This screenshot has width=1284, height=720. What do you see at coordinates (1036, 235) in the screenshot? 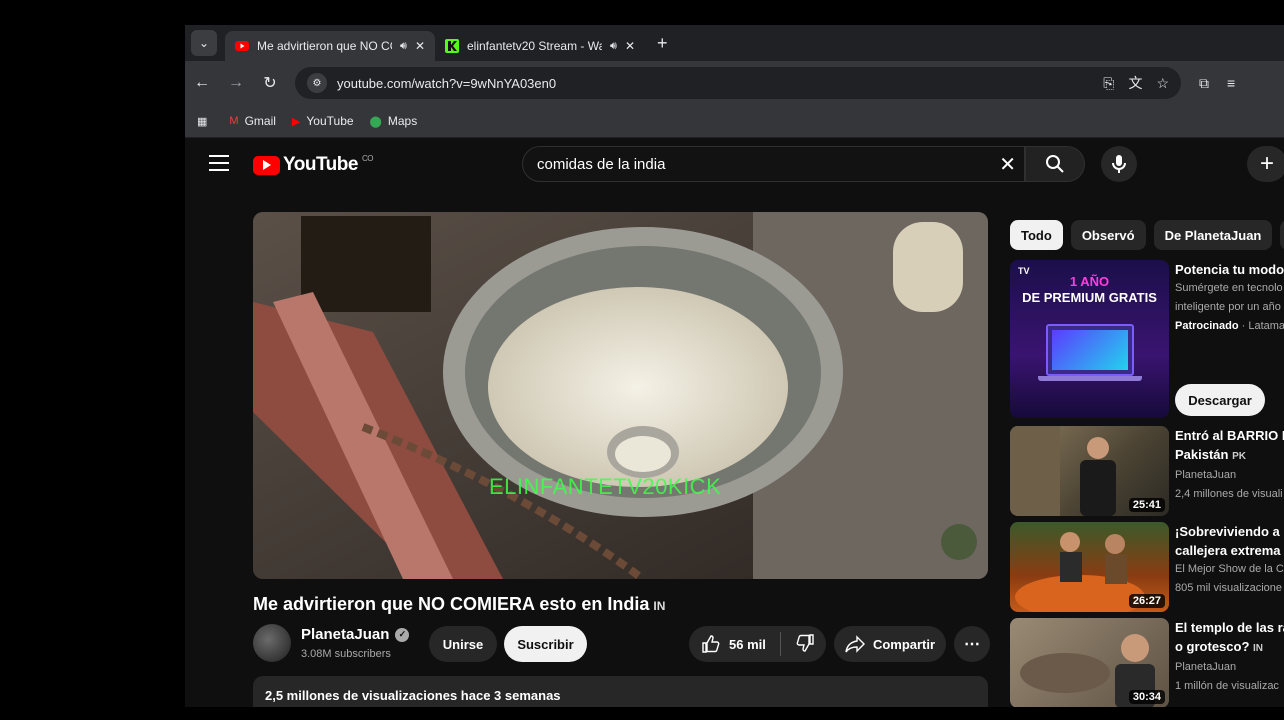
I see `chip-todo: Todo` at bounding box center [1036, 235].